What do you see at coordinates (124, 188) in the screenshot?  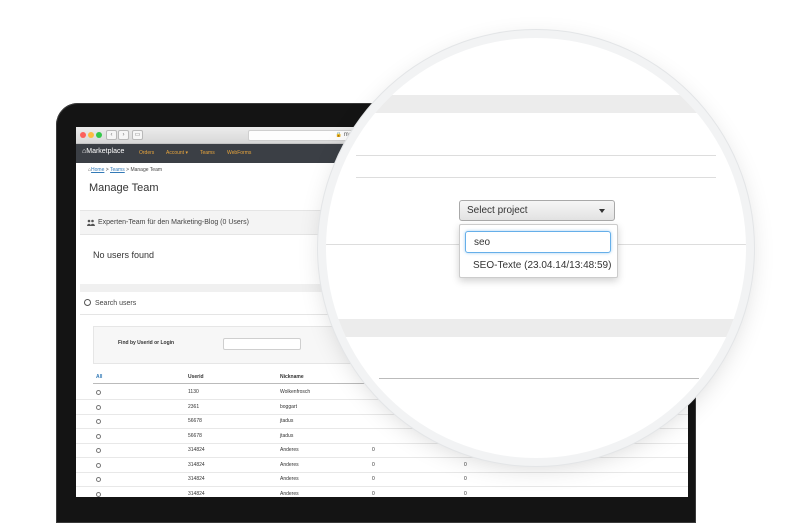 I see `page-title: Manage Team` at bounding box center [124, 188].